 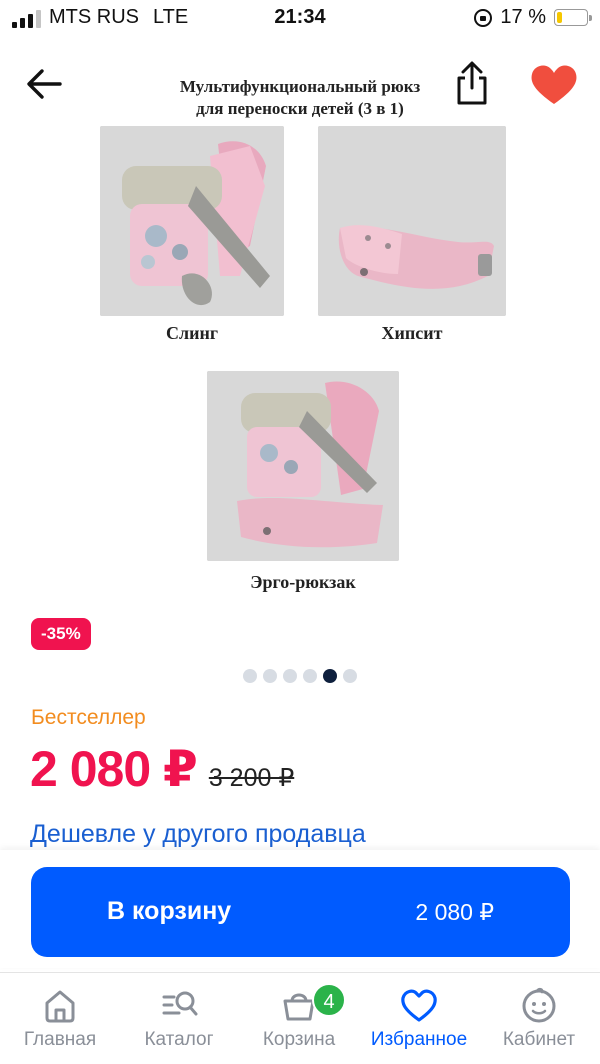 What do you see at coordinates (179, 1039) in the screenshot?
I see `tab-catalog-label: Каталог` at bounding box center [179, 1039].